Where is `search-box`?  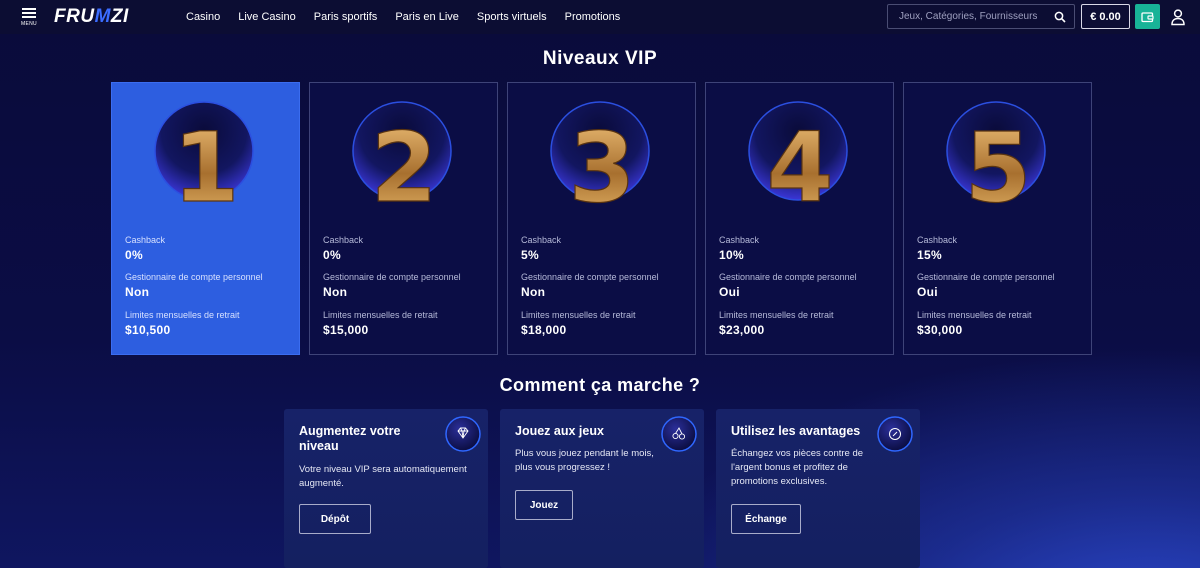 search-box is located at coordinates (981, 16).